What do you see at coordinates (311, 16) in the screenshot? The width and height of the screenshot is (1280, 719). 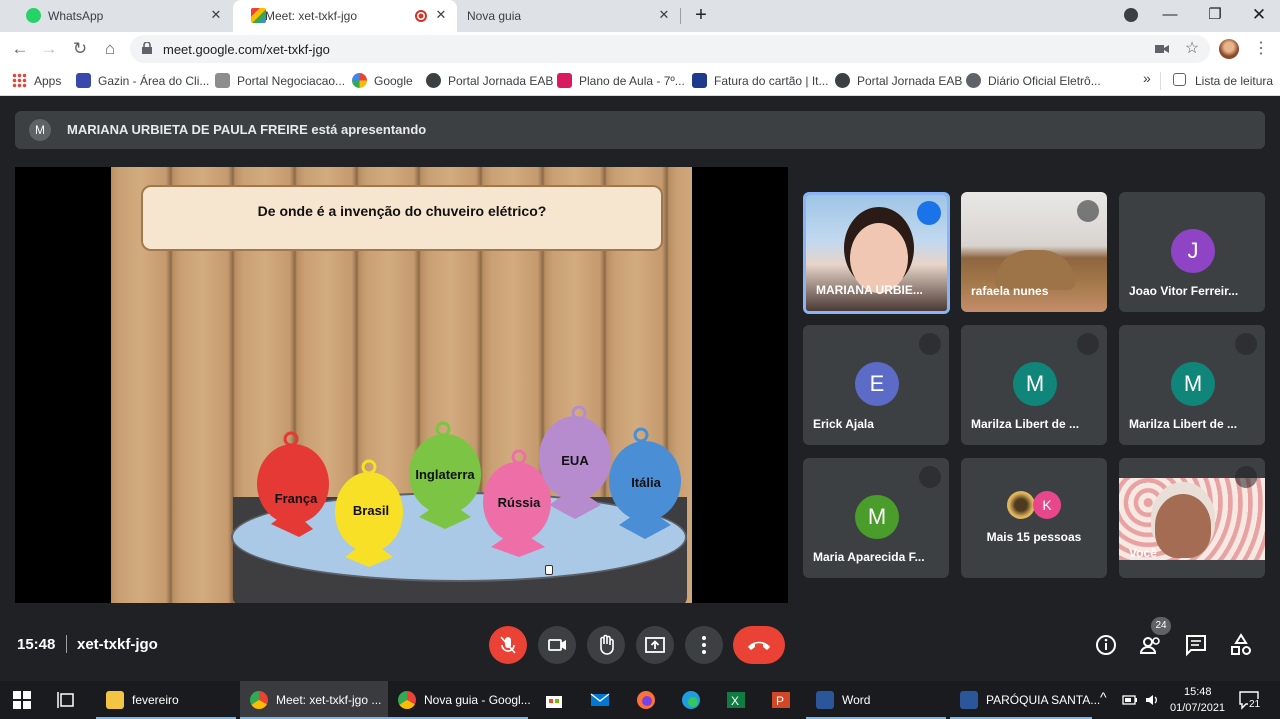 I see `tab-label: Meet: xet-txkf-jgo` at bounding box center [311, 16].